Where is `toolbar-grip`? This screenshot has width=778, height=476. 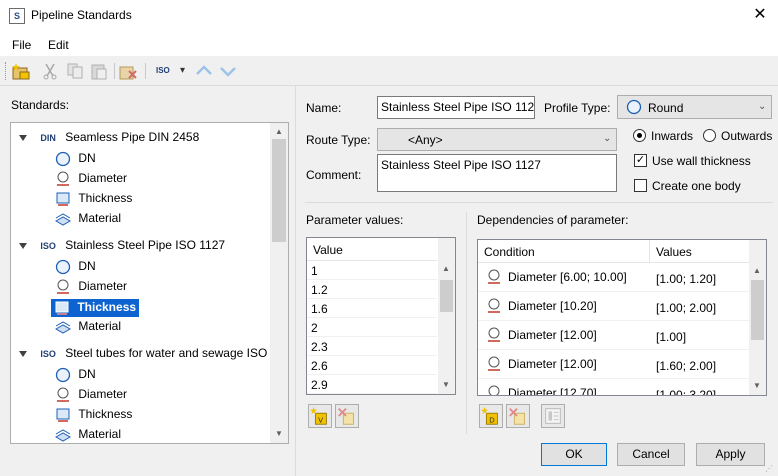
toolbar-grip is located at coordinates (6, 71).